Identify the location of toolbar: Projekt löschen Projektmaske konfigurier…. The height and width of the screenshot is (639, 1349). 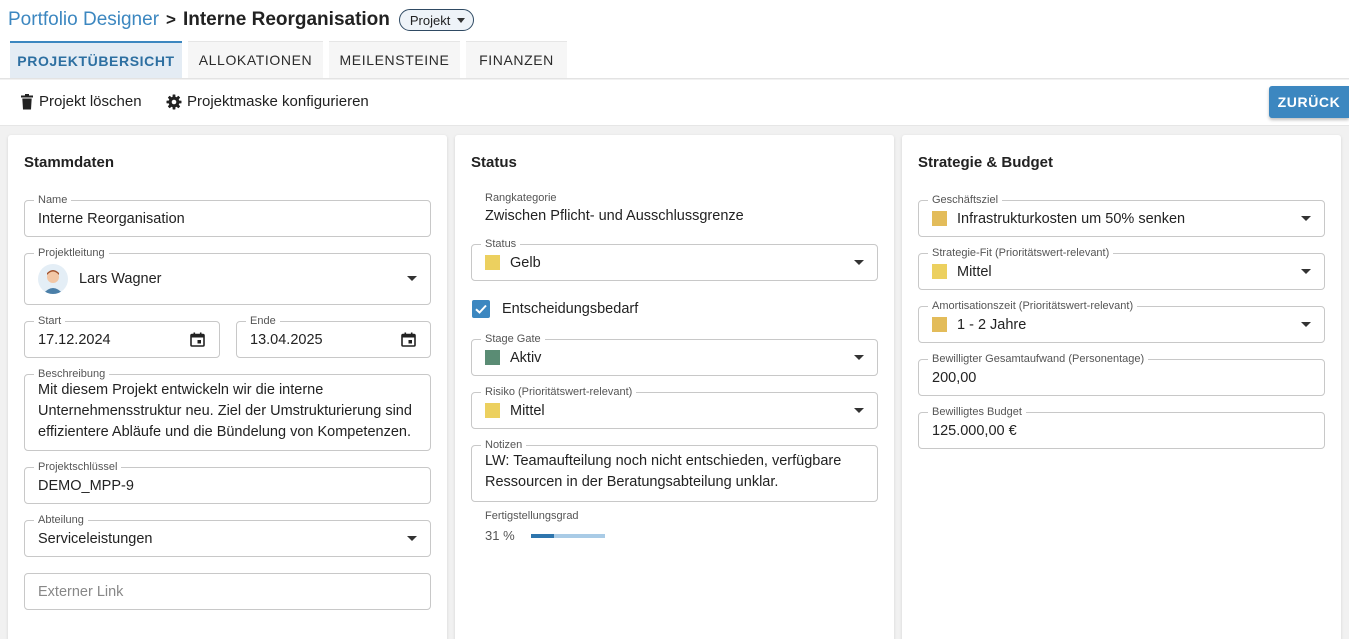
(674, 103).